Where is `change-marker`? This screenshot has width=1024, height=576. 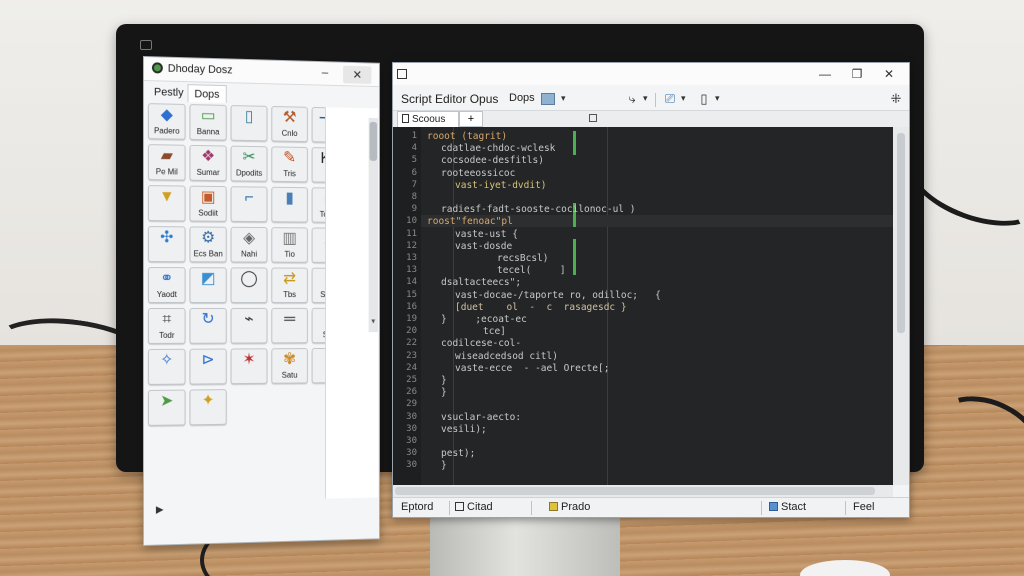
change-marker is located at coordinates (574, 257).